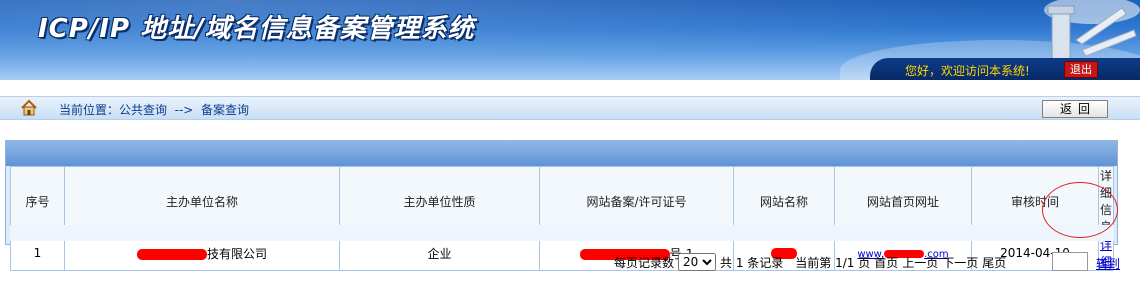 The image size is (1140, 283). I want to click on pagination: 每页记录数 20 共 1 条记录 当前第 1/1 页 首页 上一页 下一页 尾页, so click(810, 262).